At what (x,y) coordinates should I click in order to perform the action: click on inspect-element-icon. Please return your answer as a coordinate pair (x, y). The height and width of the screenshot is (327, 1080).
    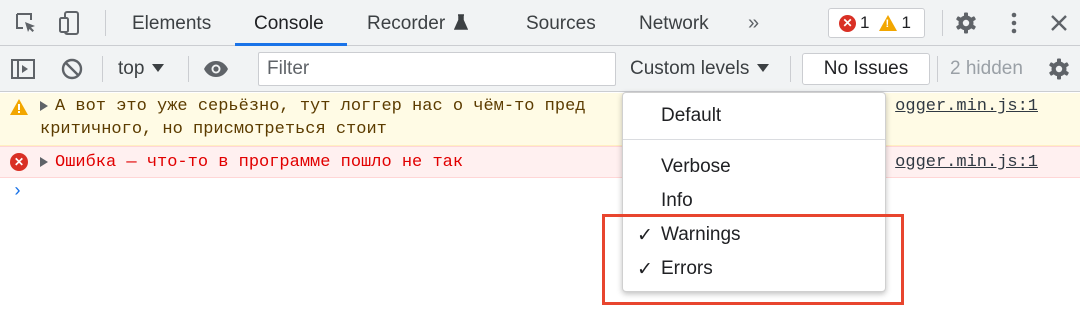
    Looking at the image, I should click on (26, 23).